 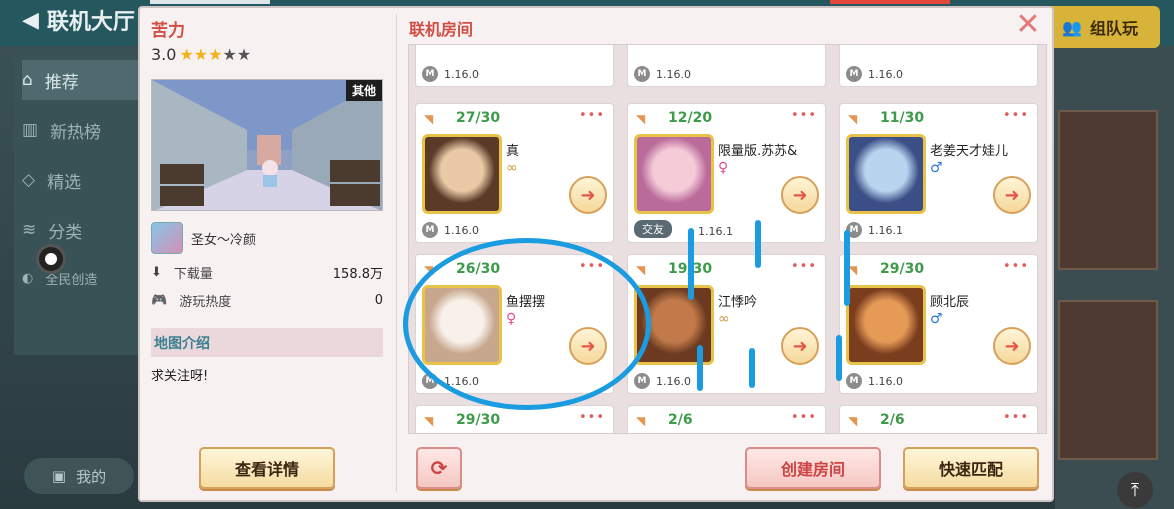 What do you see at coordinates (267, 468) in the screenshot?
I see `view-details-button: 查看详情` at bounding box center [267, 468].